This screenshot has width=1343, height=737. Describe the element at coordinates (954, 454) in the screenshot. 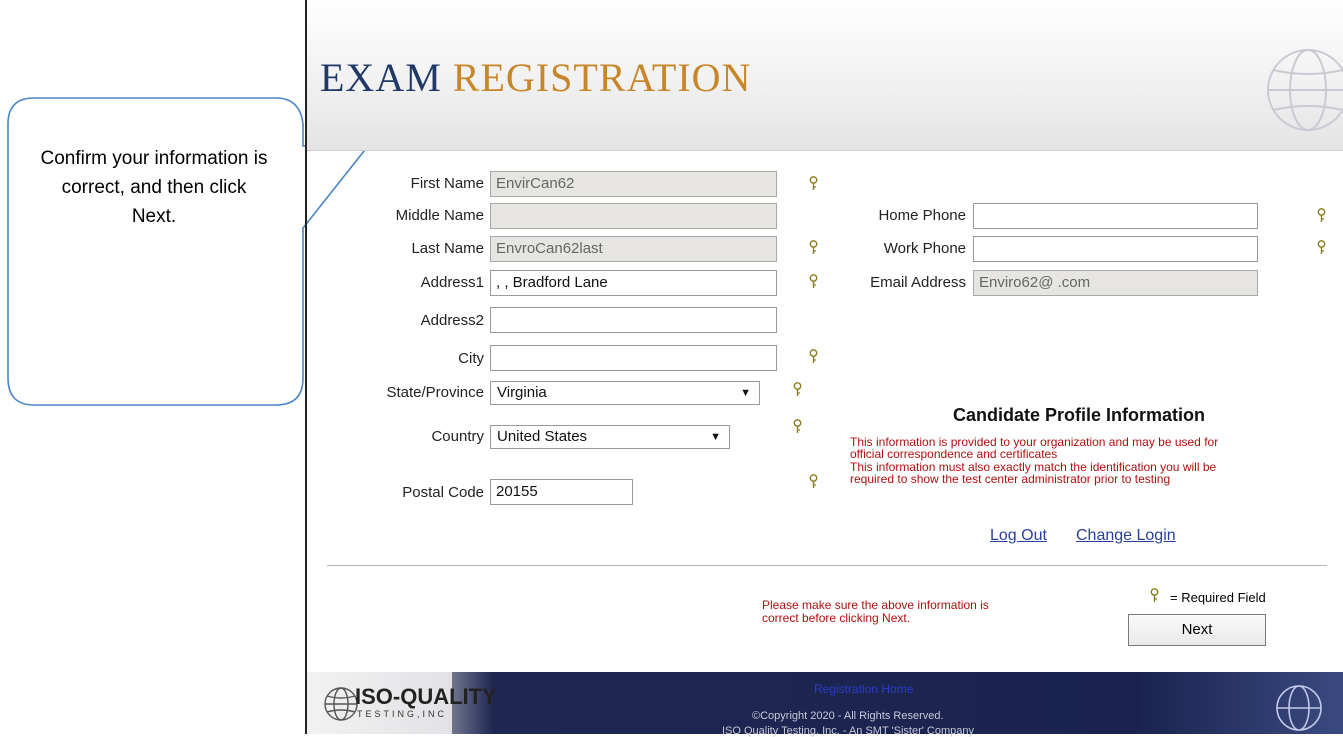

I see `profile-note-line2: official correspondence and certificates` at that location.